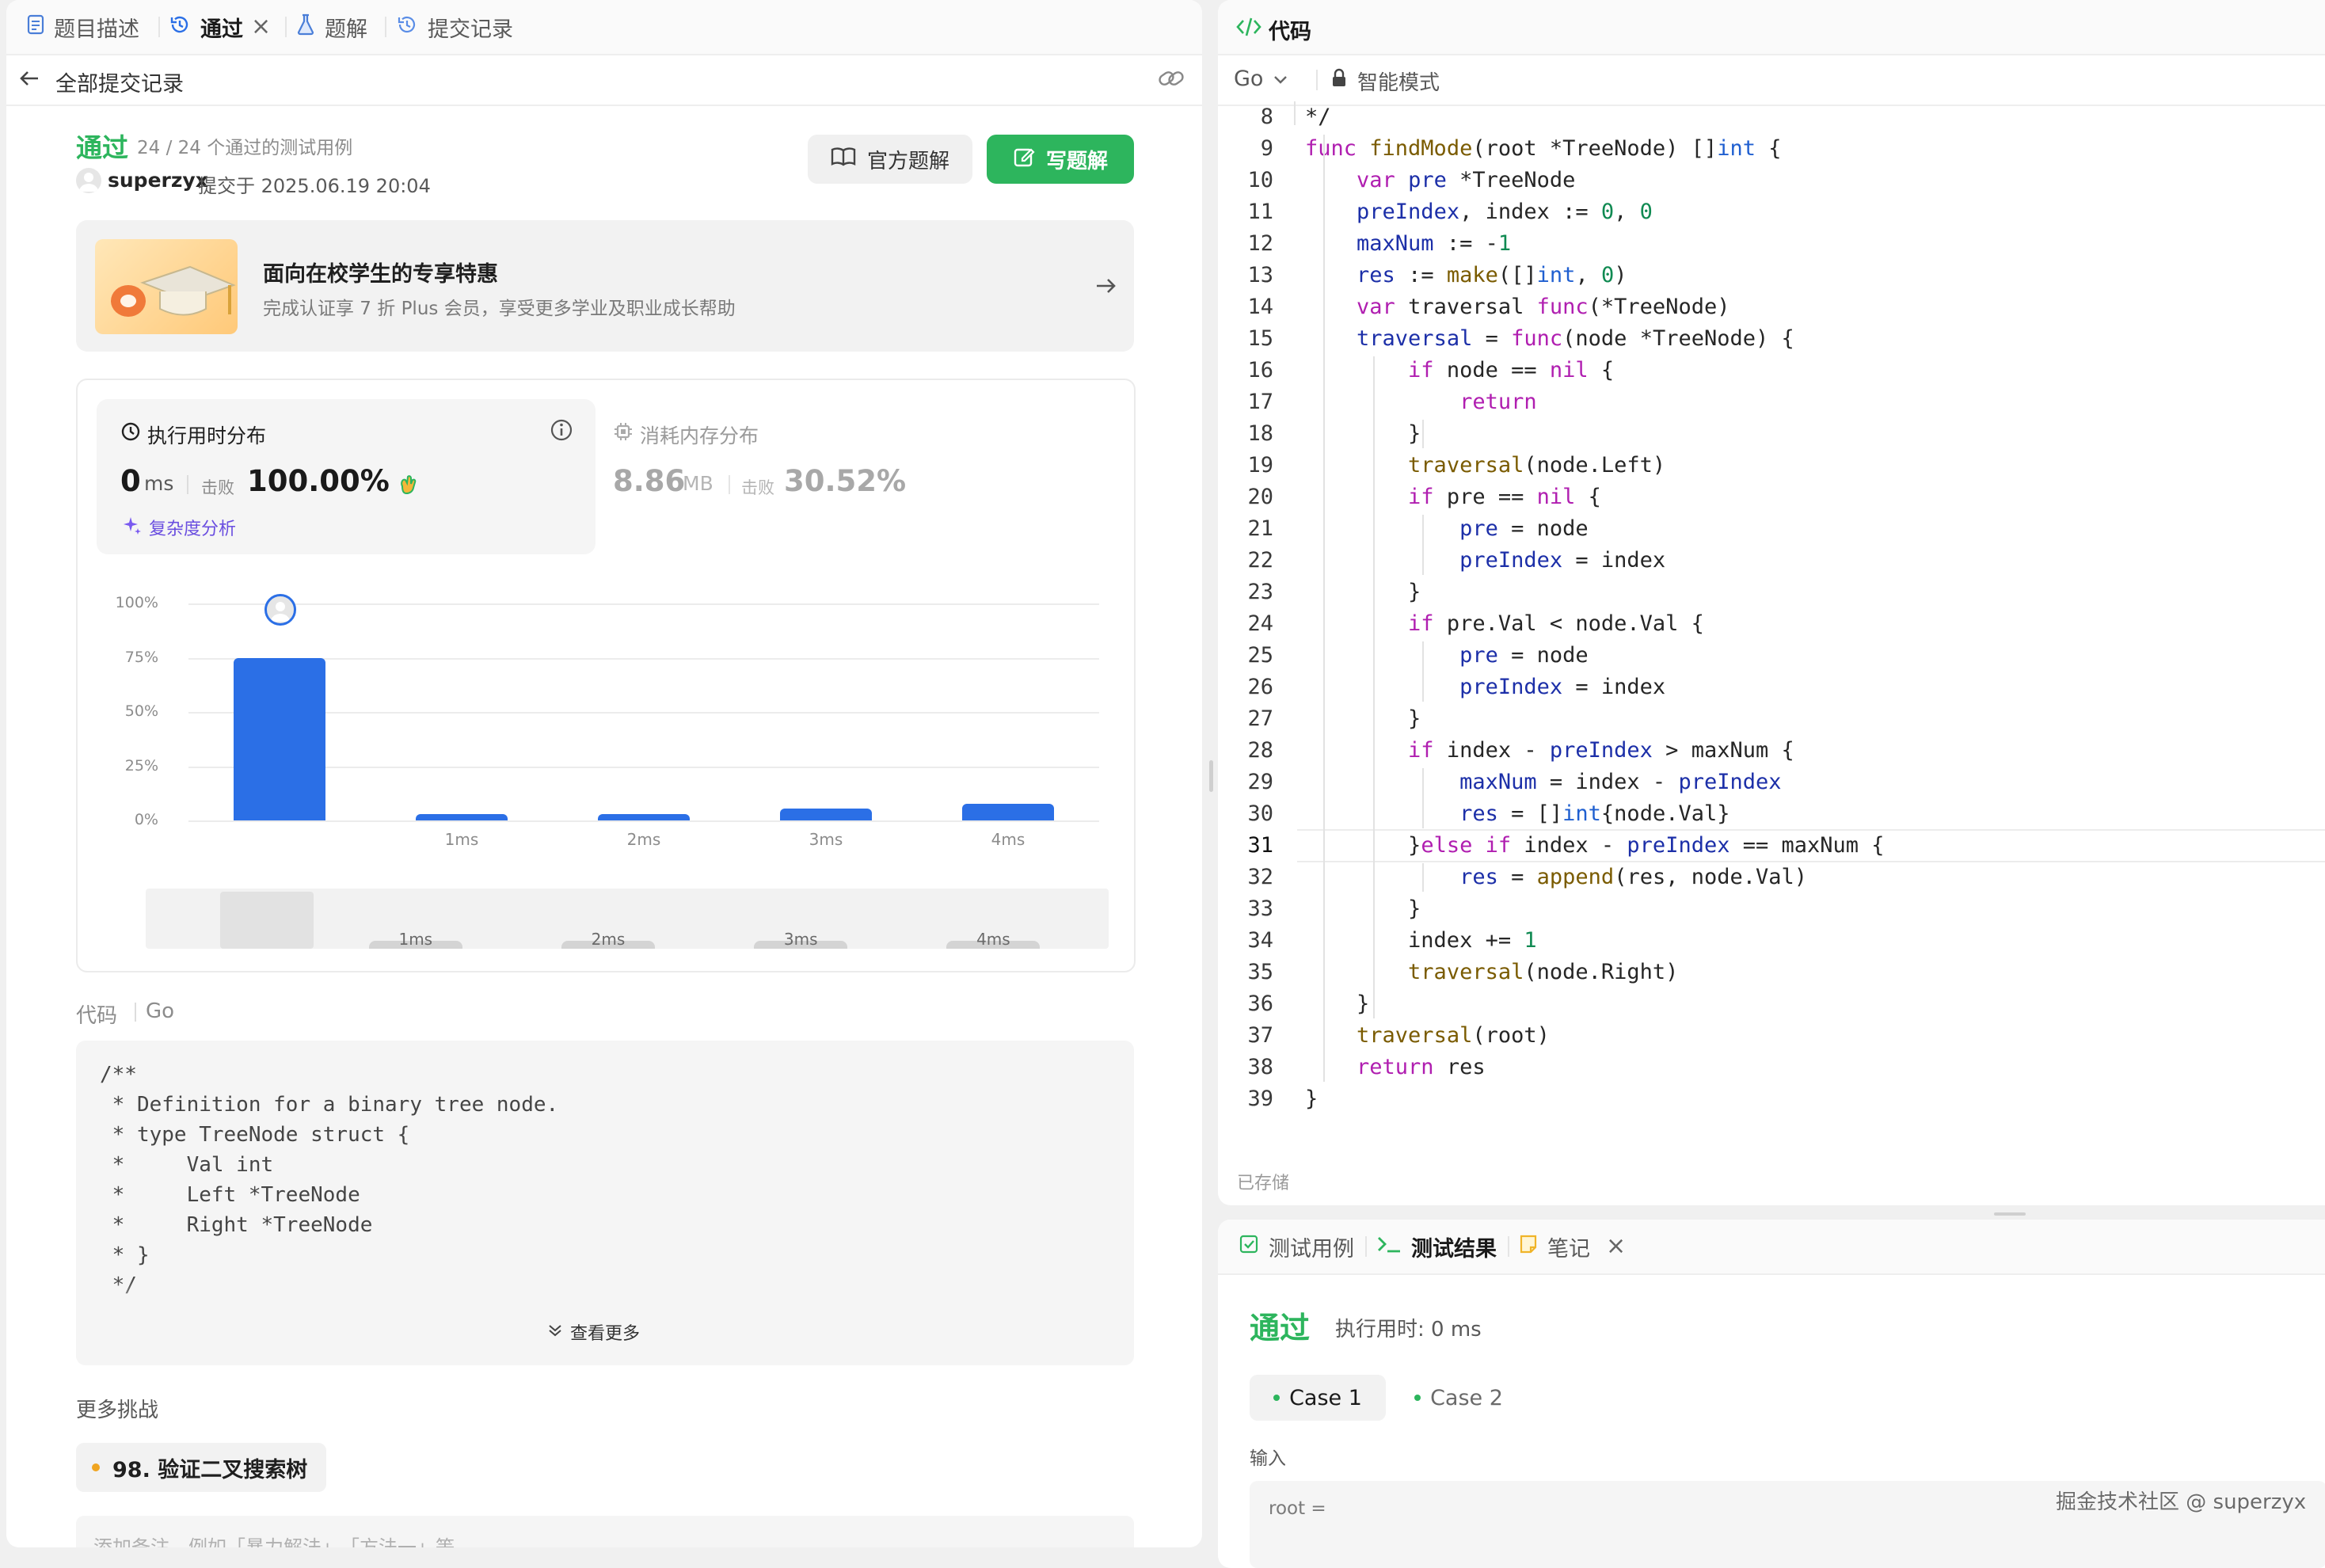  I want to click on show-more-button: 查看更多, so click(593, 1332).